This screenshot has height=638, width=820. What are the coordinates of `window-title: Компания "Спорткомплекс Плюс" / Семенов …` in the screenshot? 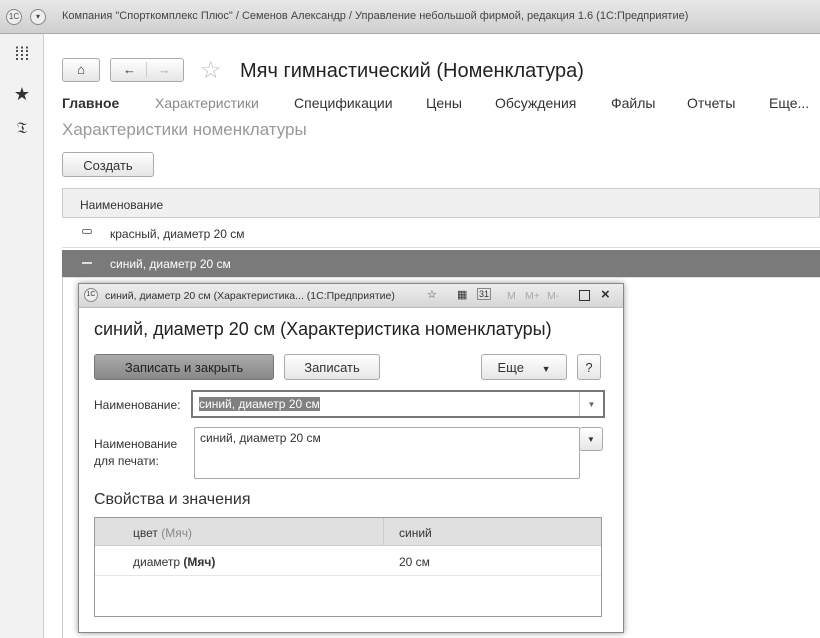 It's located at (375, 16).